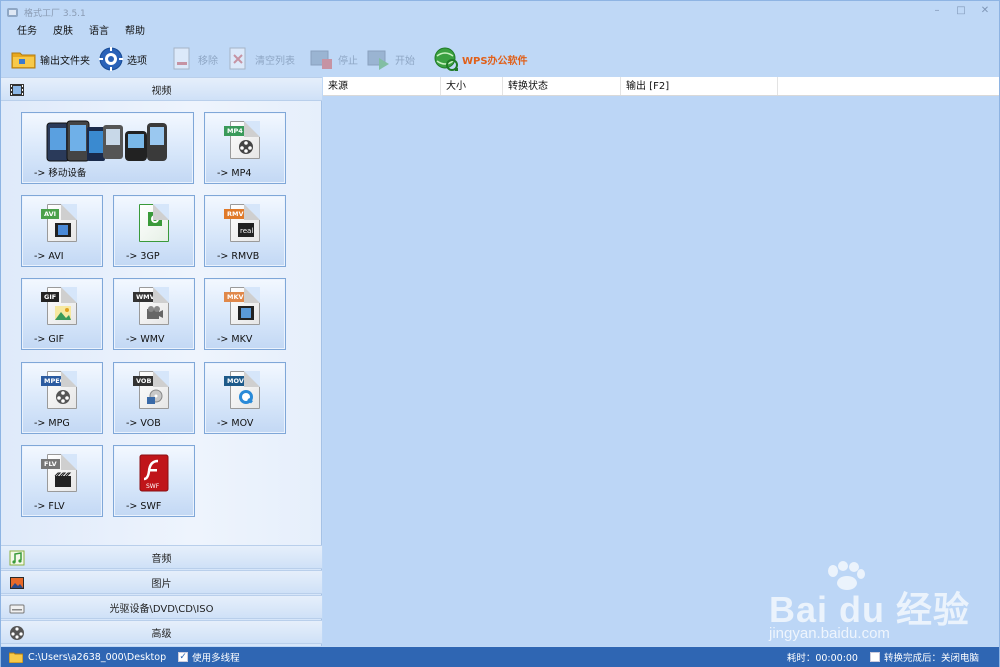 The image size is (1000, 667). I want to click on tile-label: -> RMVB, so click(238, 256).